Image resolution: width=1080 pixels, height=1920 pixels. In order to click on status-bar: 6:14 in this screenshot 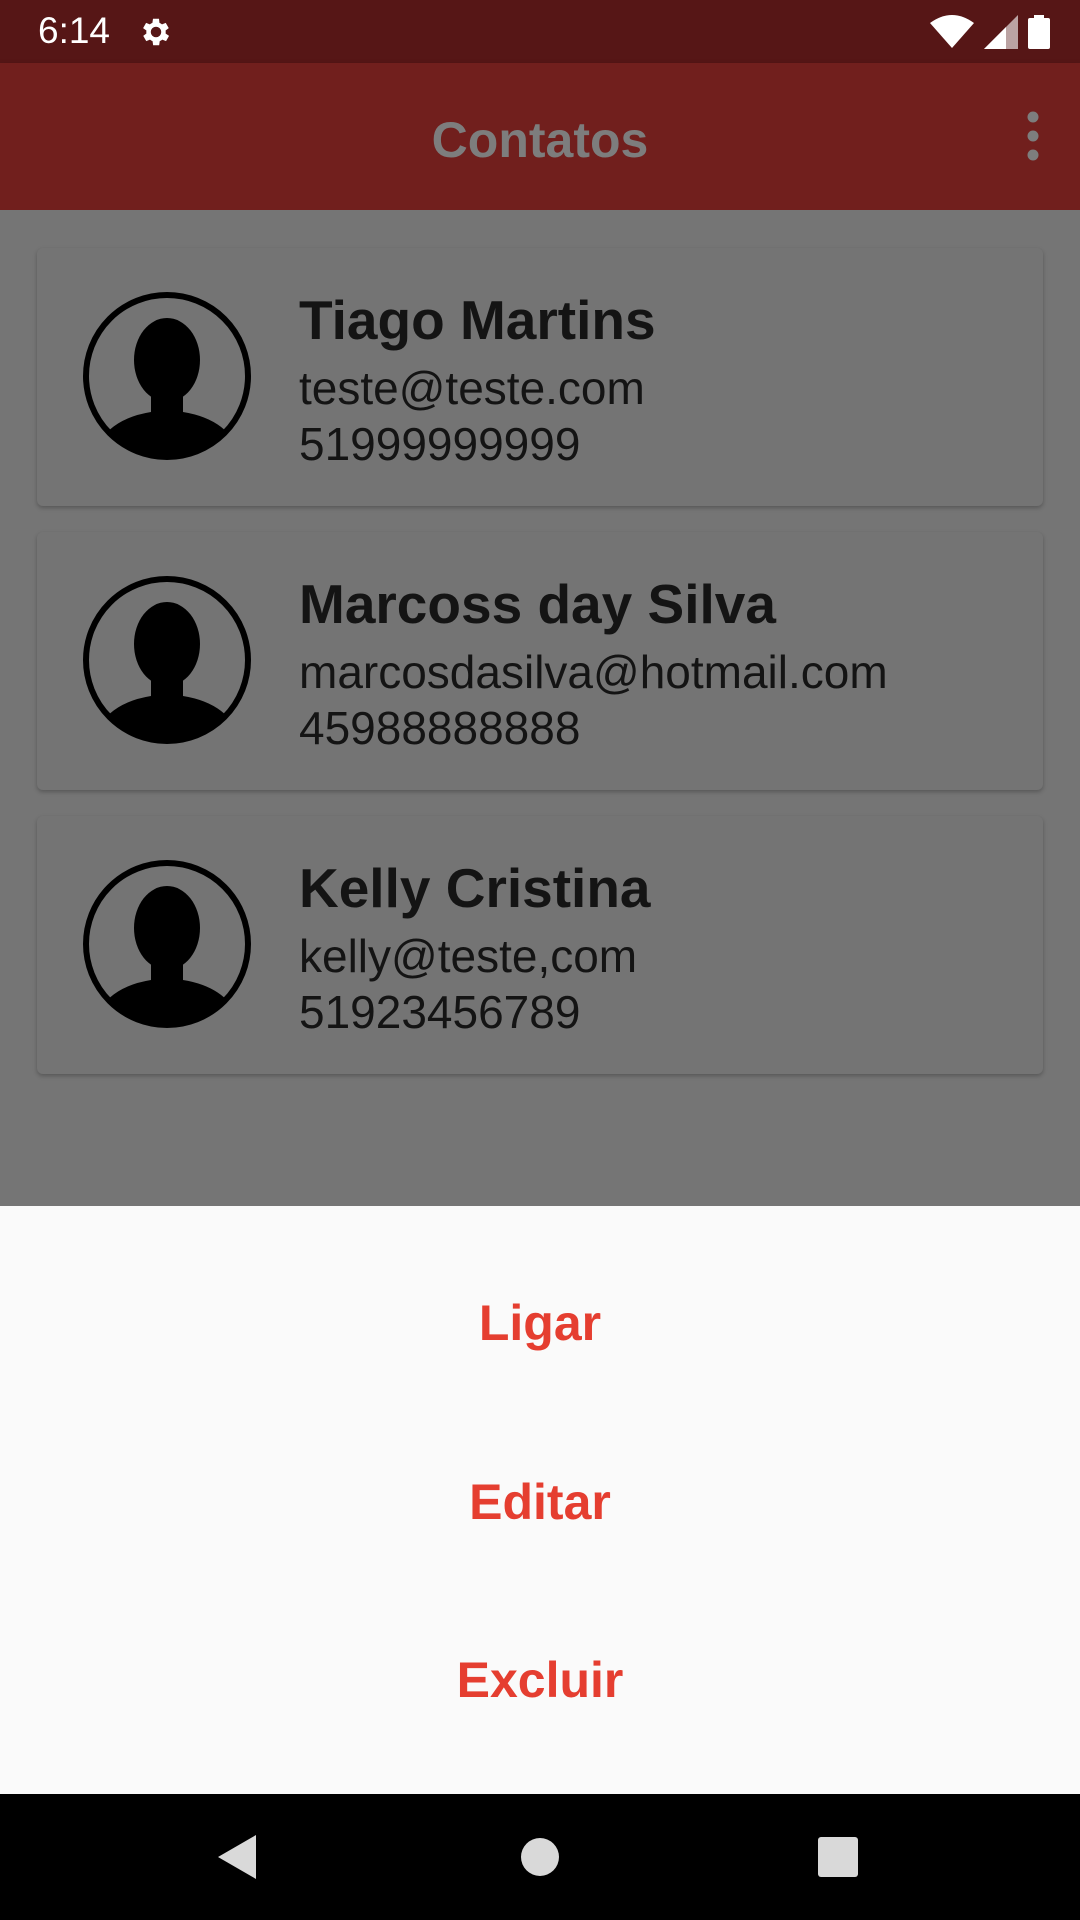, I will do `click(540, 31)`.